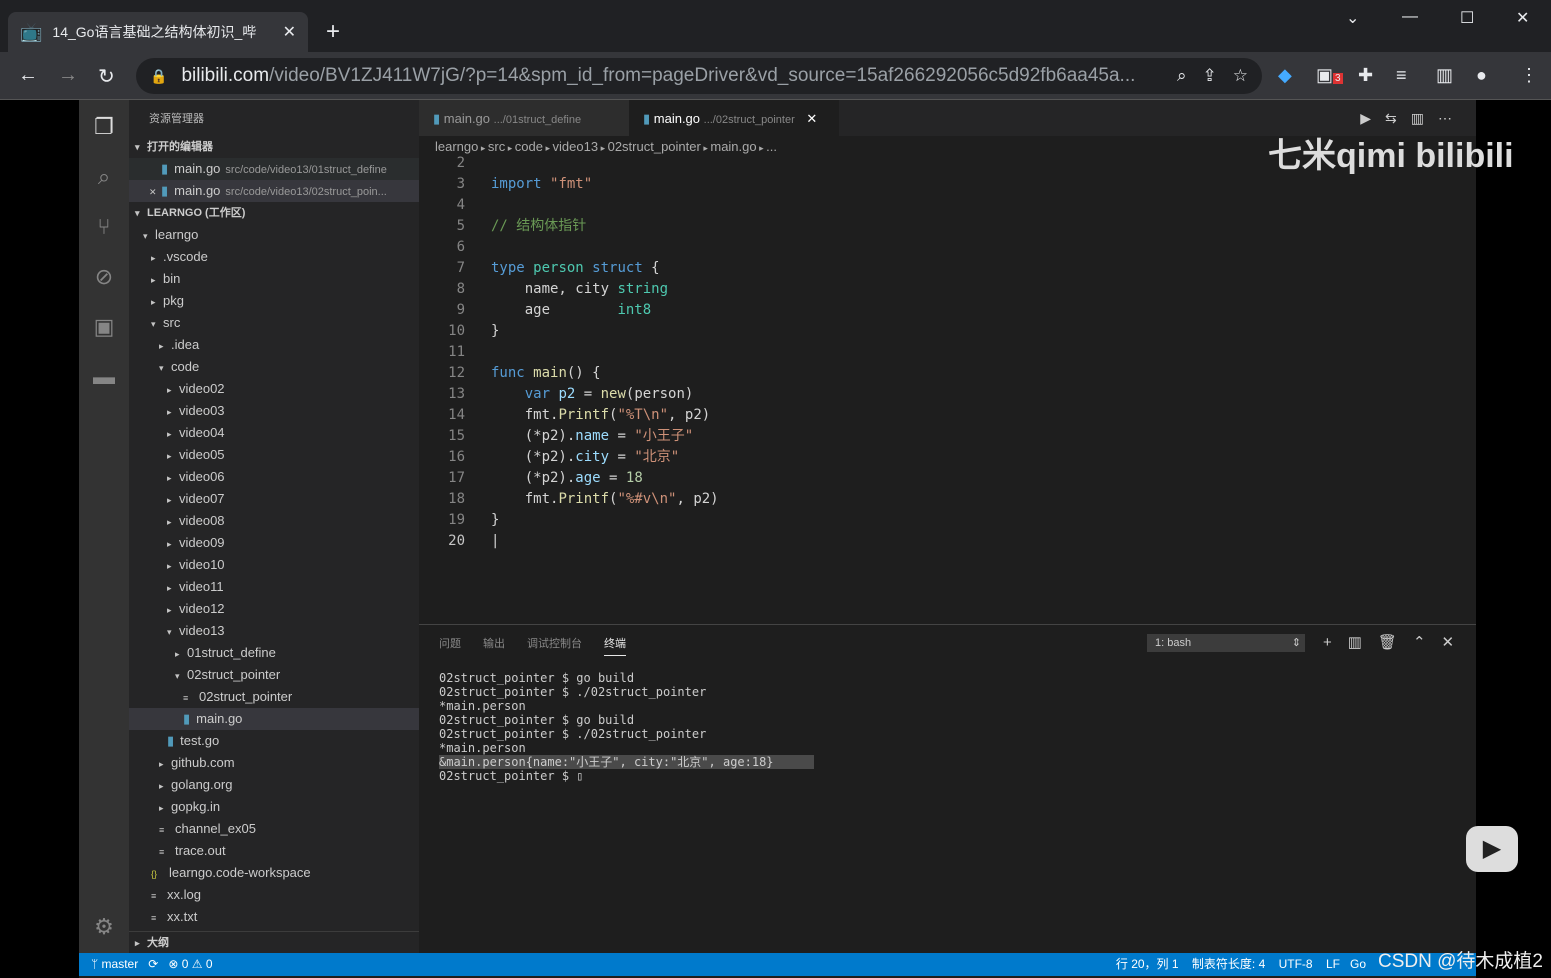 This screenshot has height=978, width=1551. What do you see at coordinates (274, 609) in the screenshot?
I see `tree-item: ▸ video12` at bounding box center [274, 609].